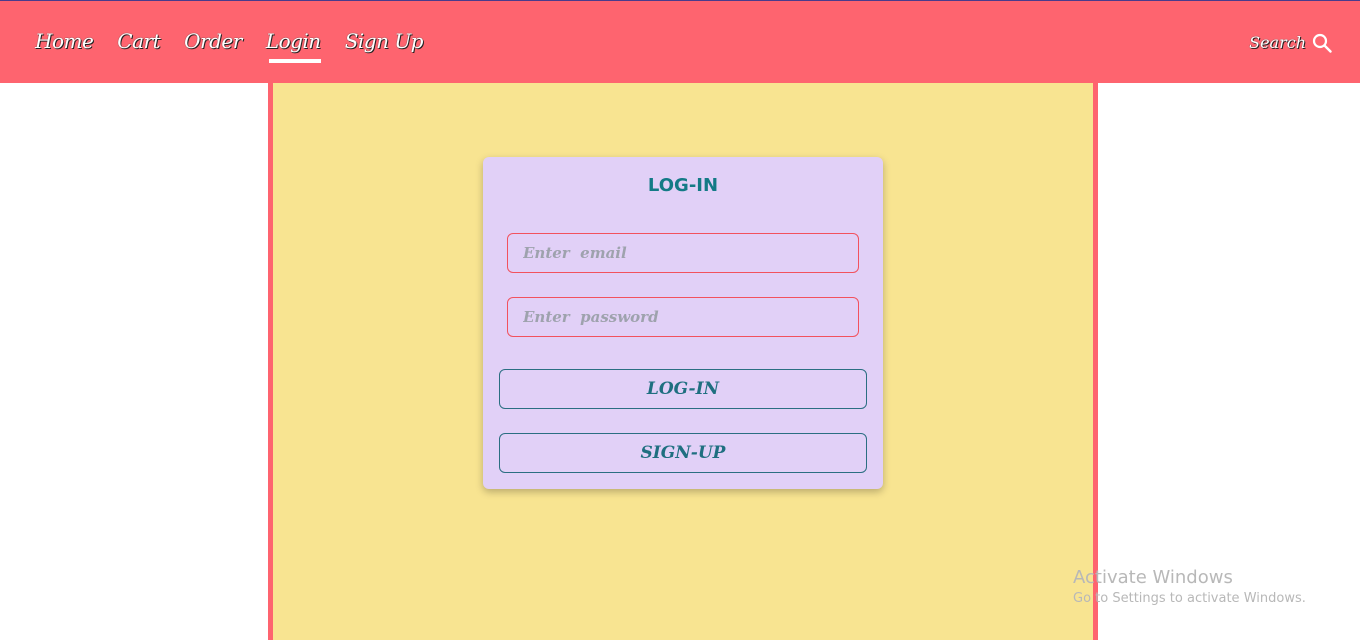  I want to click on nav-link-home: Home, so click(64, 43).